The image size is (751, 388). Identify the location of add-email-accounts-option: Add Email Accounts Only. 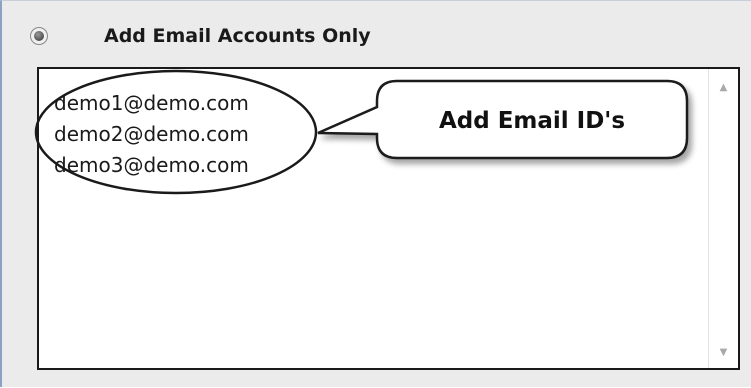
(200, 36).